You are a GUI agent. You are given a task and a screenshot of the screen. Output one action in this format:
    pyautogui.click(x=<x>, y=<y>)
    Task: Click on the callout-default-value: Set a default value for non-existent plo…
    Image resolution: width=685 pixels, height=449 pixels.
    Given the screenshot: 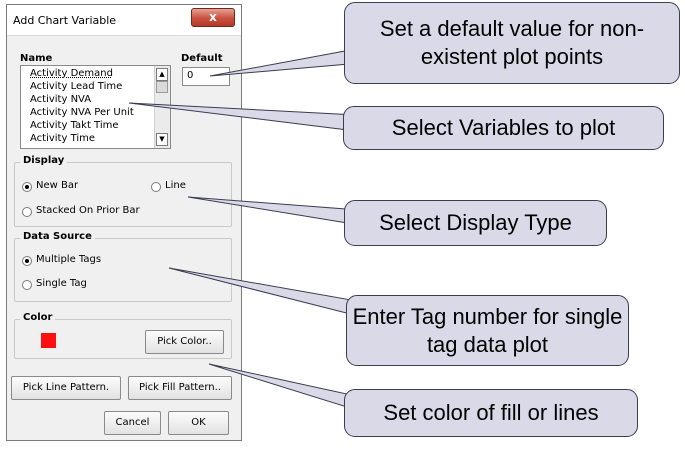 What is the action you would take?
    pyautogui.click(x=512, y=43)
    